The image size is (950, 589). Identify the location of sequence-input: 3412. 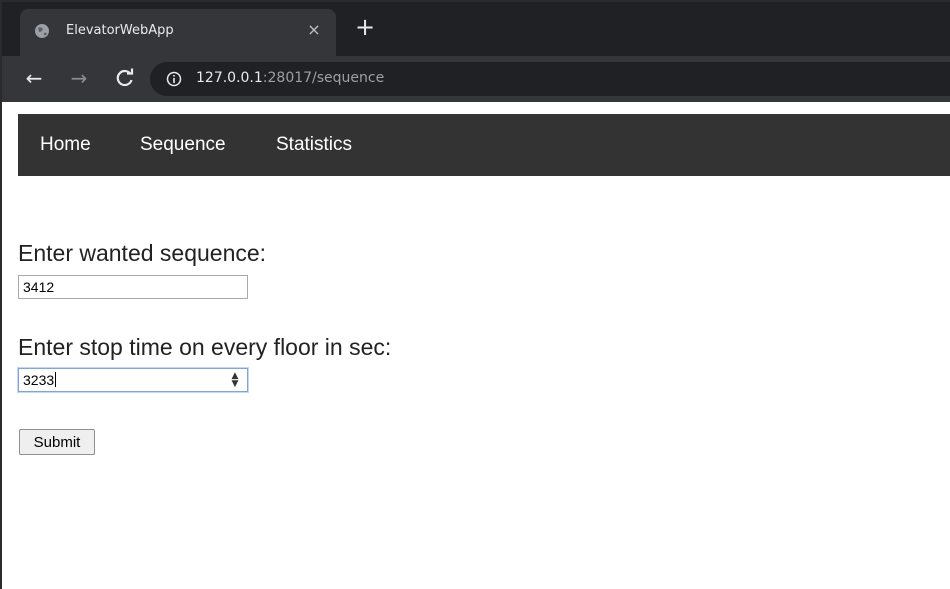
(133, 287).